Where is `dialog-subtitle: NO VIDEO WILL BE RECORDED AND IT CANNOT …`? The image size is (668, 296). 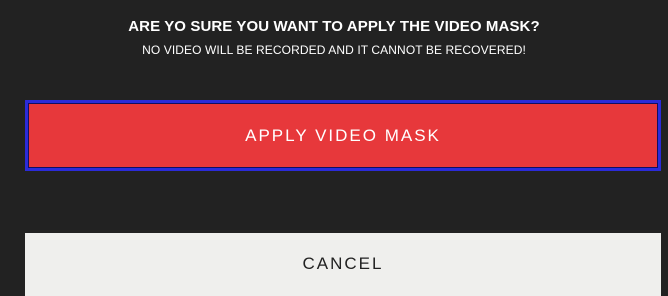 dialog-subtitle: NO VIDEO WILL BE RECORDED AND IT CANNOT … is located at coordinates (334, 50).